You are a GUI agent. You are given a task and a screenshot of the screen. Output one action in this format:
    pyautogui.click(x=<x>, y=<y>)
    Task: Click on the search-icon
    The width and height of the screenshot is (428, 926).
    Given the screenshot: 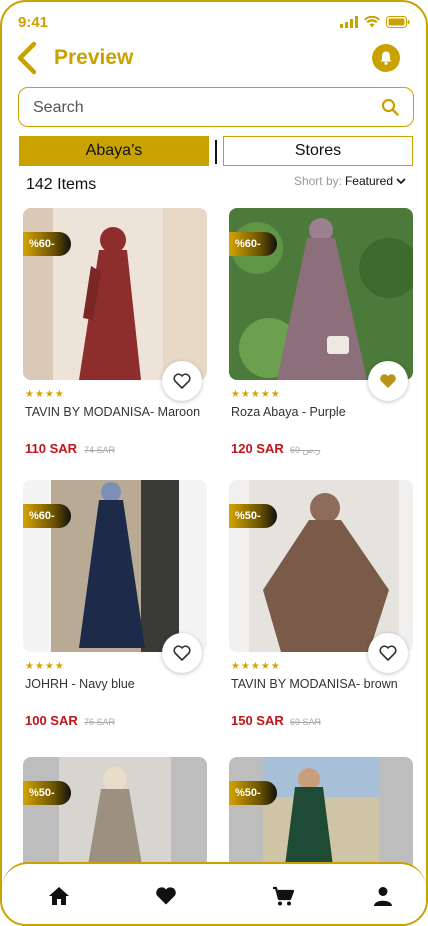 What is the action you would take?
    pyautogui.click(x=390, y=107)
    